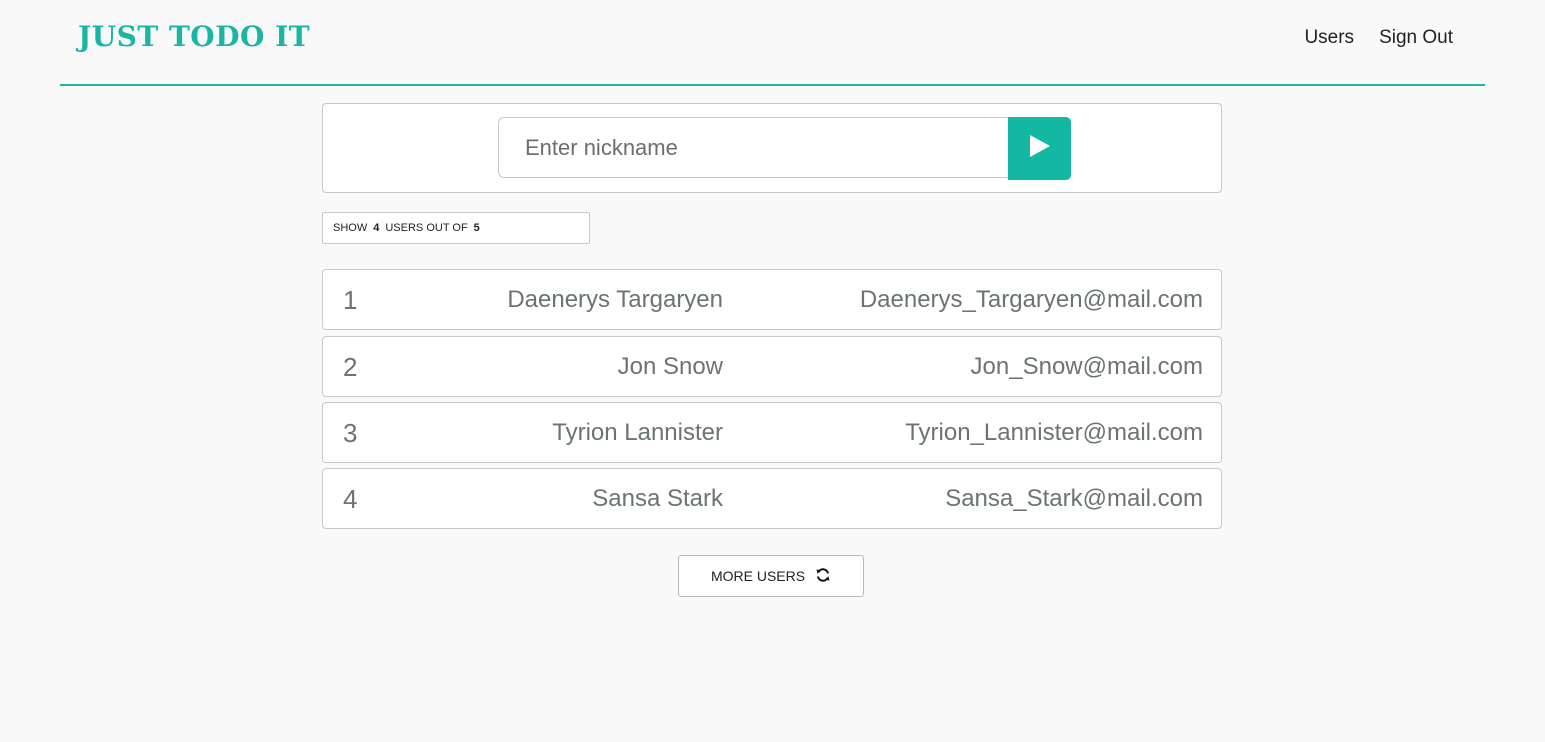 The image size is (1545, 742). Describe the element at coordinates (350, 367) in the screenshot. I see `user-index: 2` at that location.